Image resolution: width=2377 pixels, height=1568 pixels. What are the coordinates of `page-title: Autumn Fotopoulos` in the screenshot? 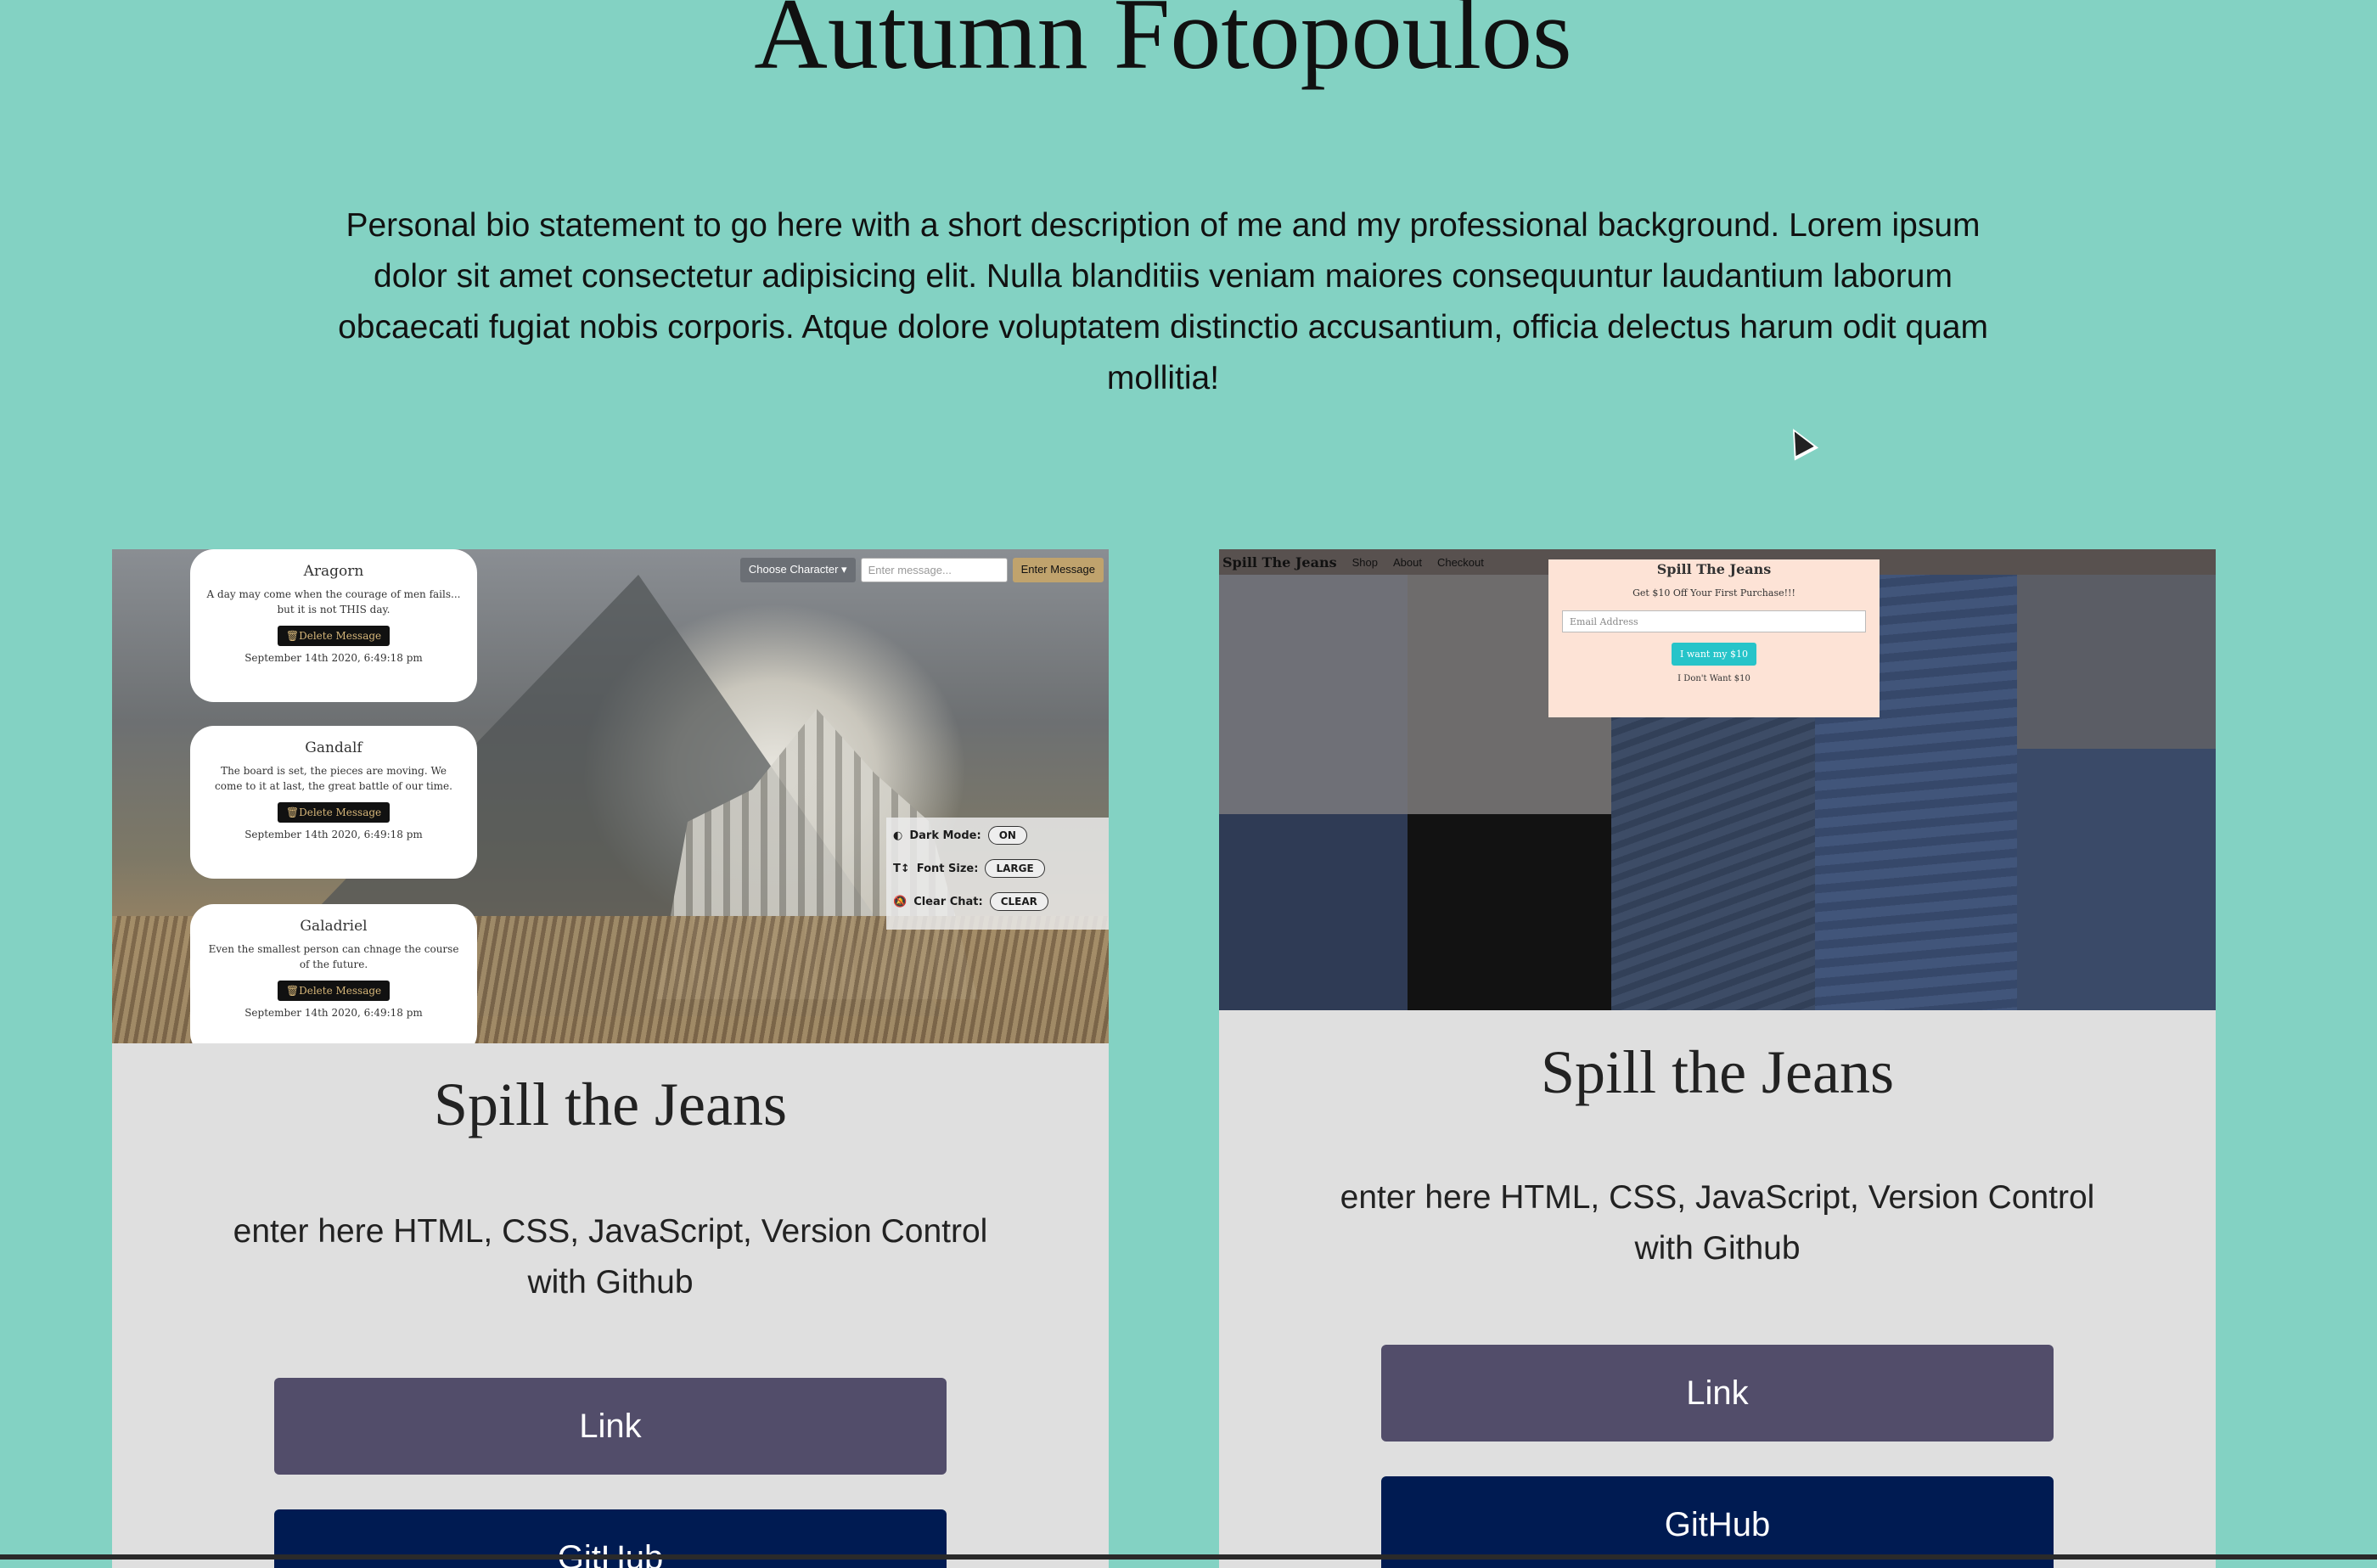 It's located at (1163, 45).